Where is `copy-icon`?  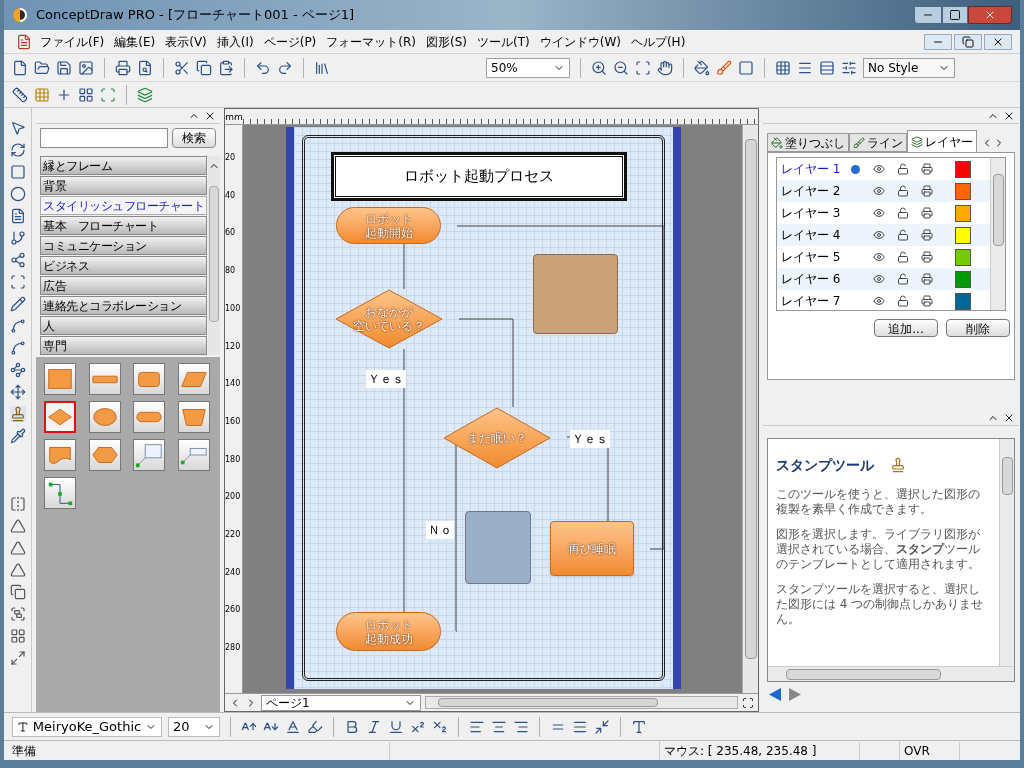
copy-icon is located at coordinates (204, 67).